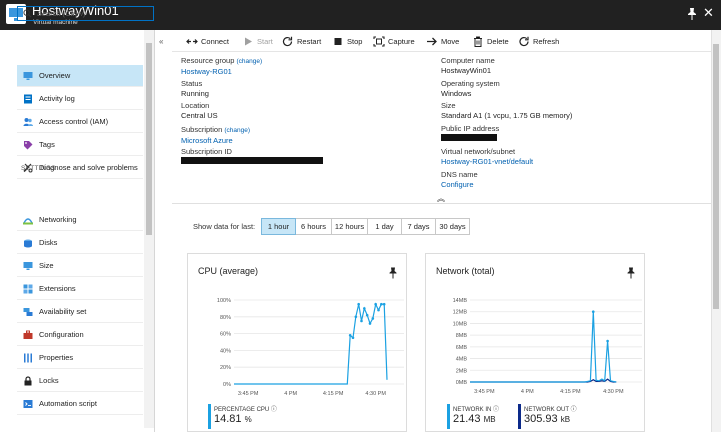 The width and height of the screenshot is (721, 432). I want to click on y-tick-label: 12MB, so click(460, 313).